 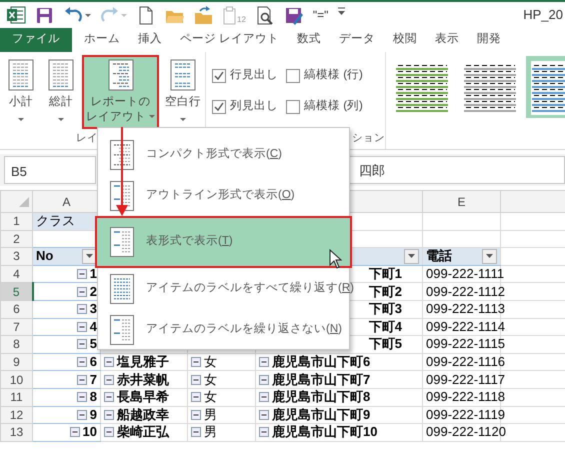 What do you see at coordinates (461, 201) in the screenshot?
I see `column-header: E` at bounding box center [461, 201].